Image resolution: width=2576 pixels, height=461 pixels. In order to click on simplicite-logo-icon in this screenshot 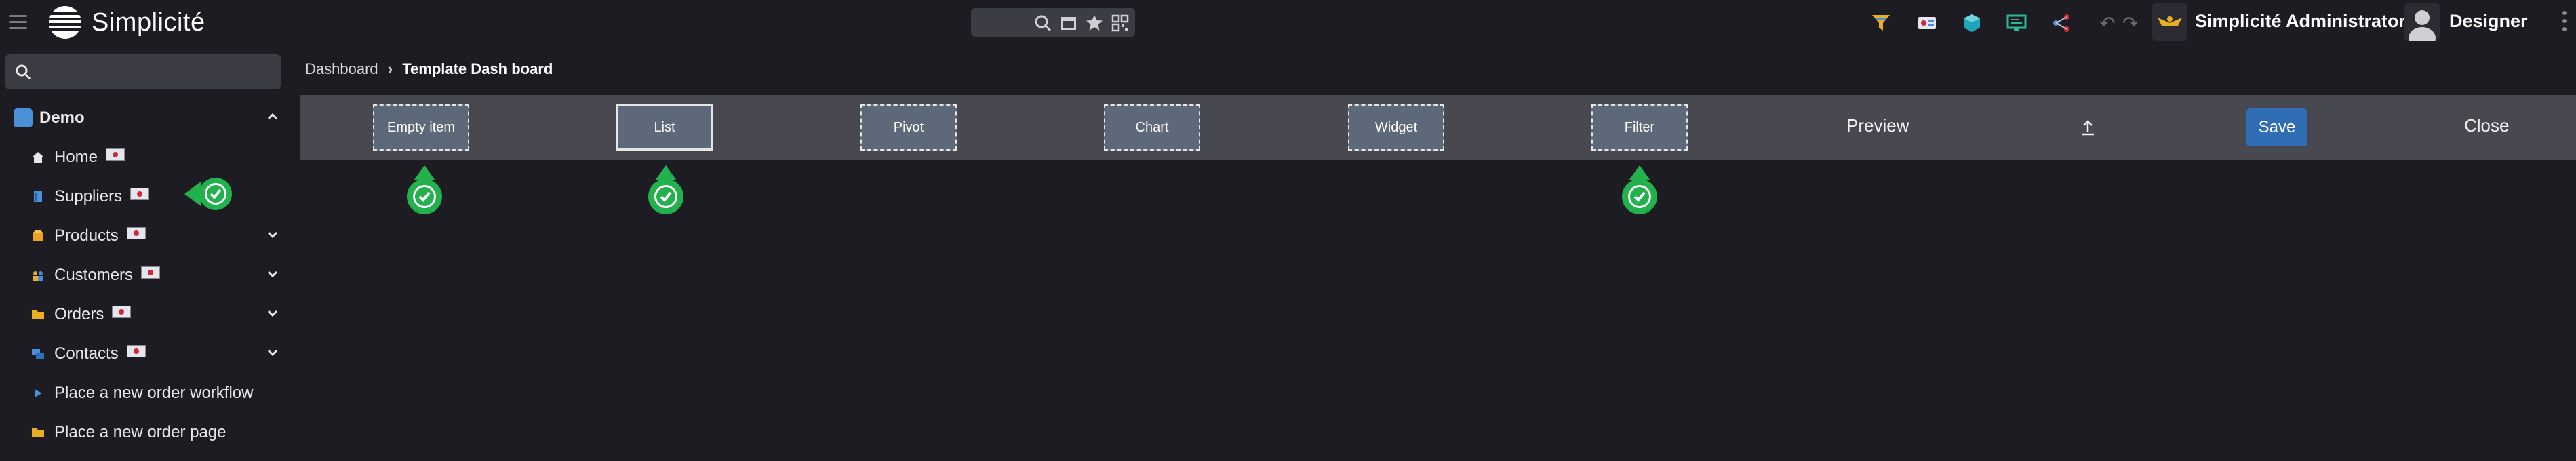, I will do `click(65, 22)`.